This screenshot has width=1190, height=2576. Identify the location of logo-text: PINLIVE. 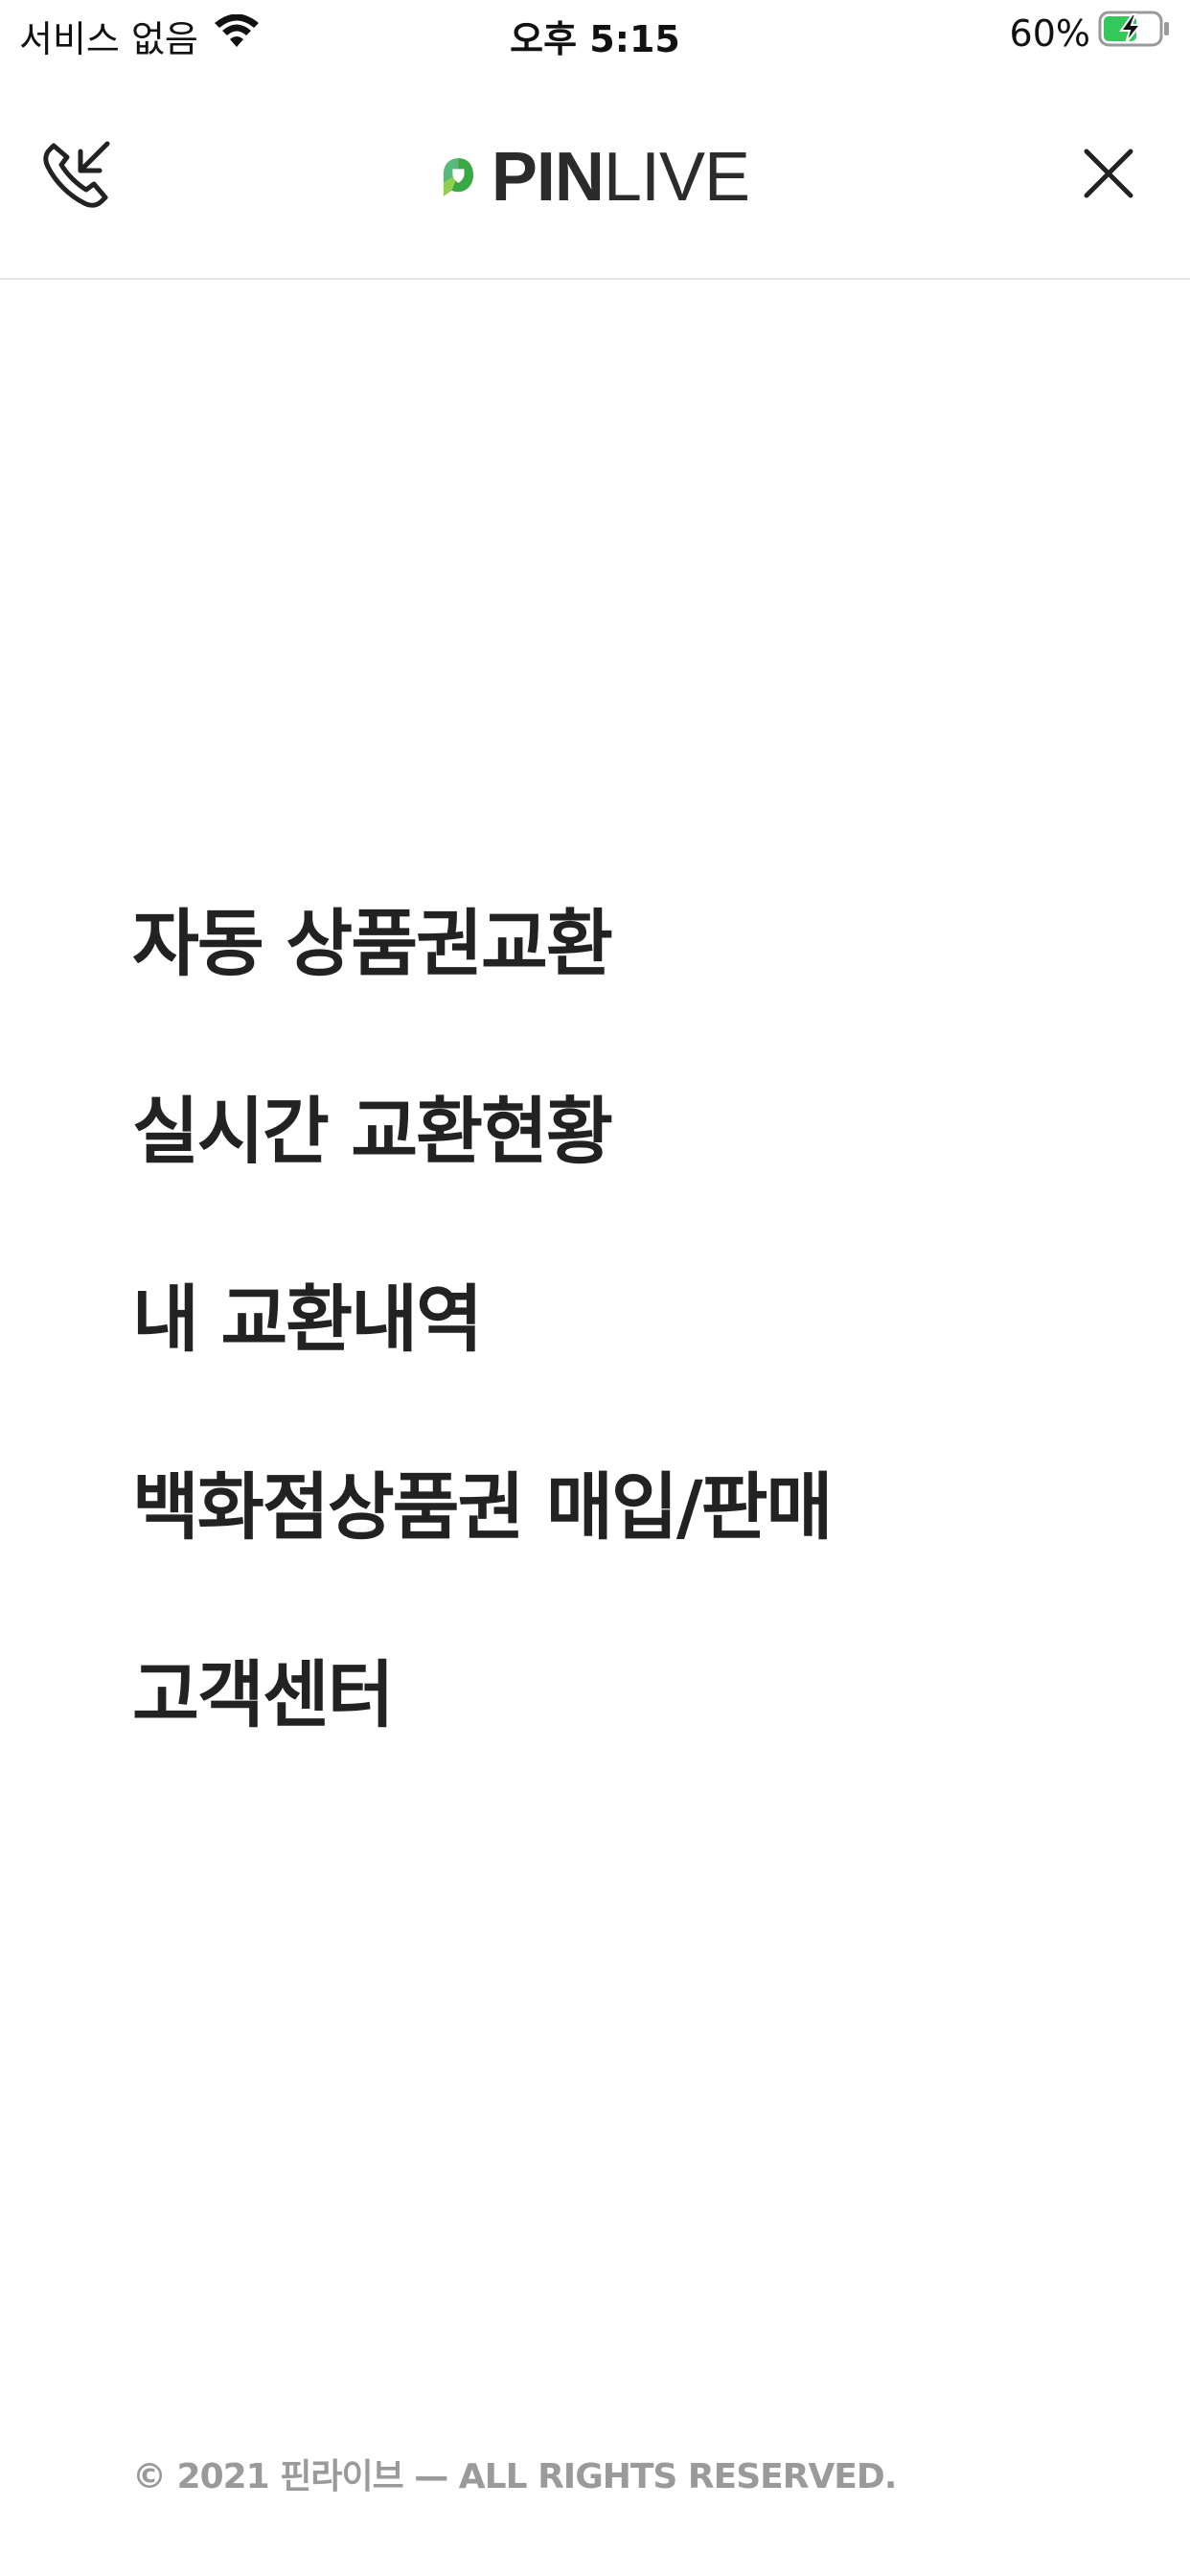
(621, 177).